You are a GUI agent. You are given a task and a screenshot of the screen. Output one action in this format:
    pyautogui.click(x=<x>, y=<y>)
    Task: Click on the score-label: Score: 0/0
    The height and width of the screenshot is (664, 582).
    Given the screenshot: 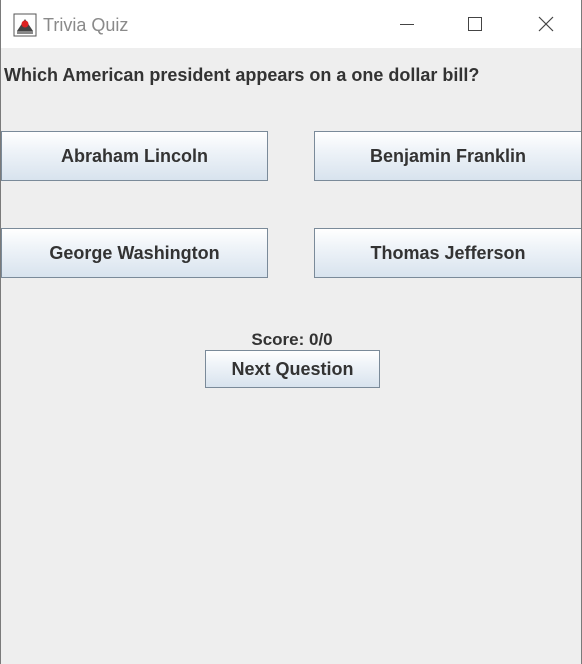 What is the action you would take?
    pyautogui.click(x=292, y=339)
    